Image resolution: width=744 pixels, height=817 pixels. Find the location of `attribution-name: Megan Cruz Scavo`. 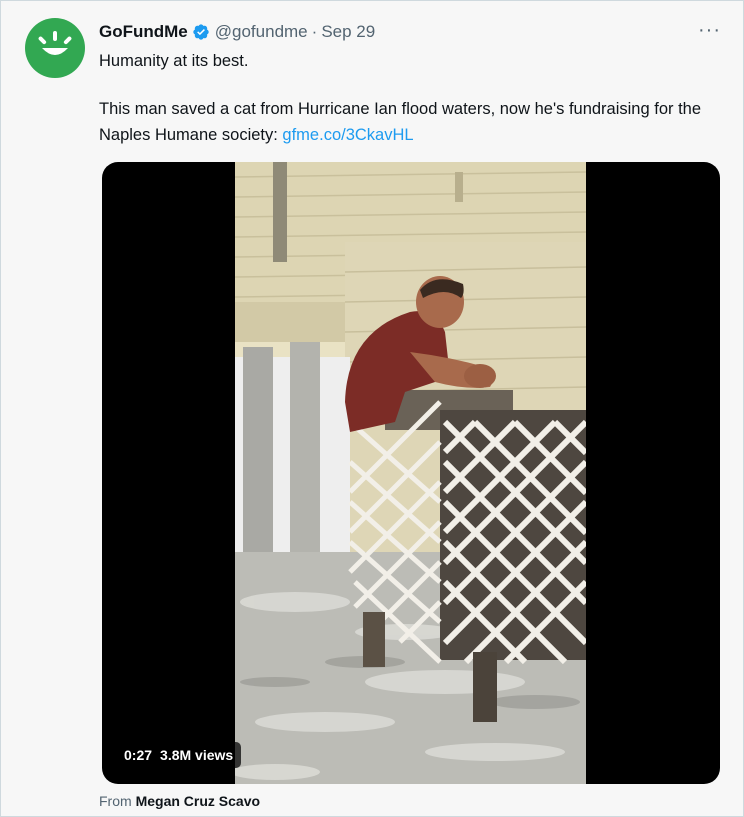

attribution-name: Megan Cruz Scavo is located at coordinates (198, 801).